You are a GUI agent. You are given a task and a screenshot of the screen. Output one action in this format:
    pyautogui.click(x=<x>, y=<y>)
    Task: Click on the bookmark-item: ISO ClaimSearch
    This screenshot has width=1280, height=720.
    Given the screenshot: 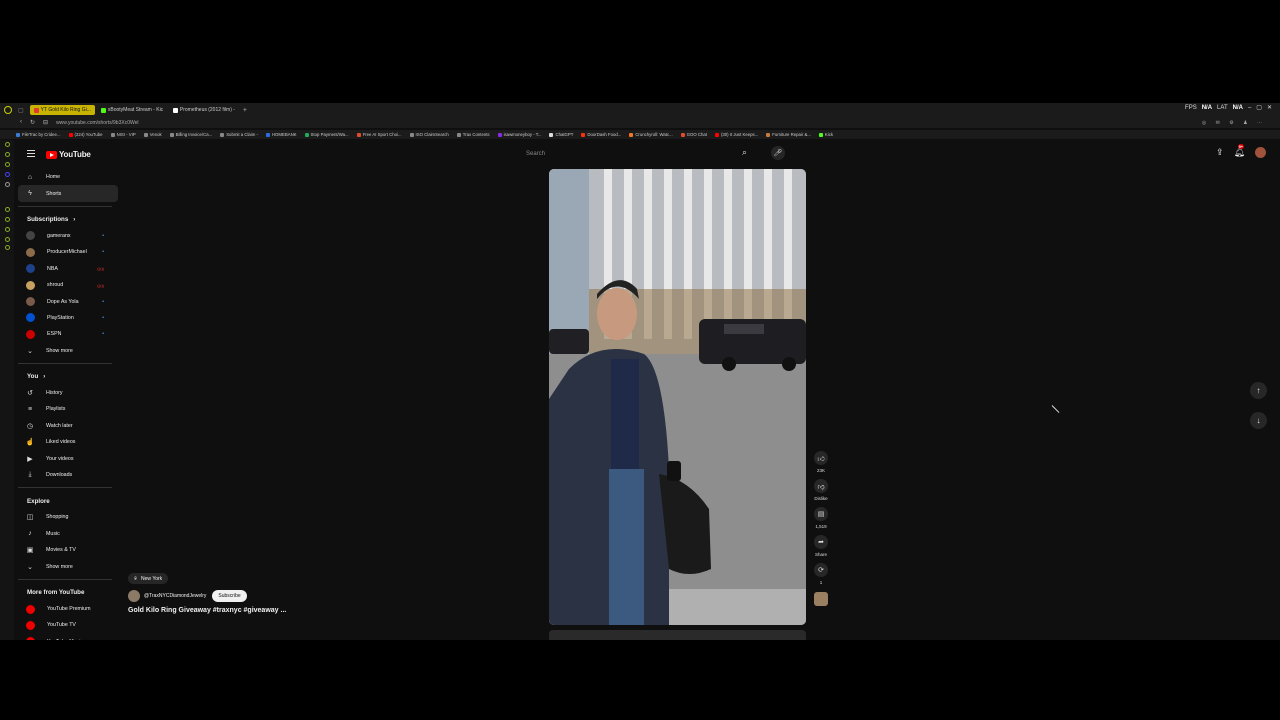 What is the action you would take?
    pyautogui.click(x=429, y=134)
    